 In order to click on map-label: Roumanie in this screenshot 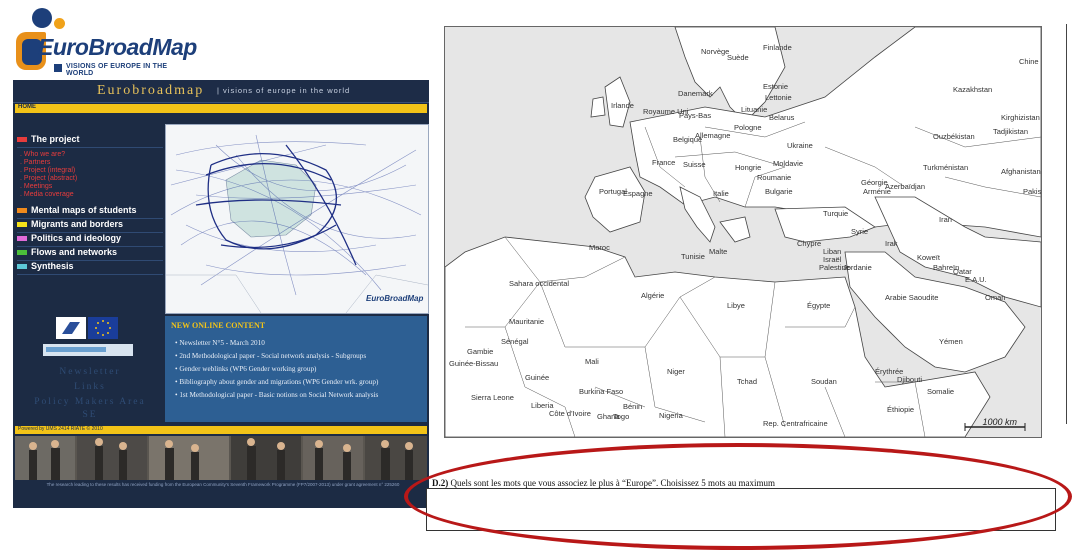, I will do `click(774, 177)`.